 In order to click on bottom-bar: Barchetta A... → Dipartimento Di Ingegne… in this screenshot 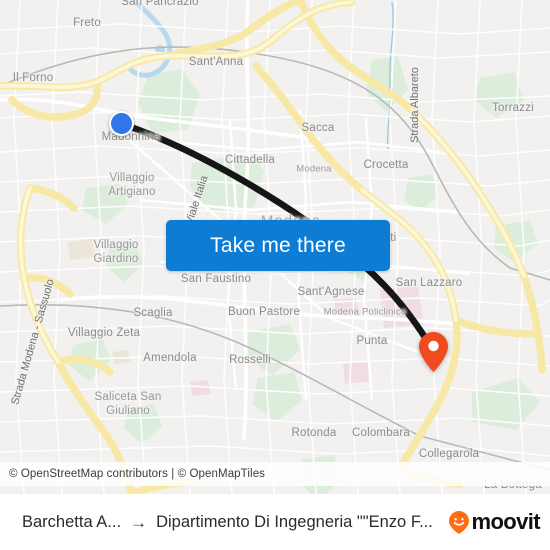, I will do `click(275, 522)`.